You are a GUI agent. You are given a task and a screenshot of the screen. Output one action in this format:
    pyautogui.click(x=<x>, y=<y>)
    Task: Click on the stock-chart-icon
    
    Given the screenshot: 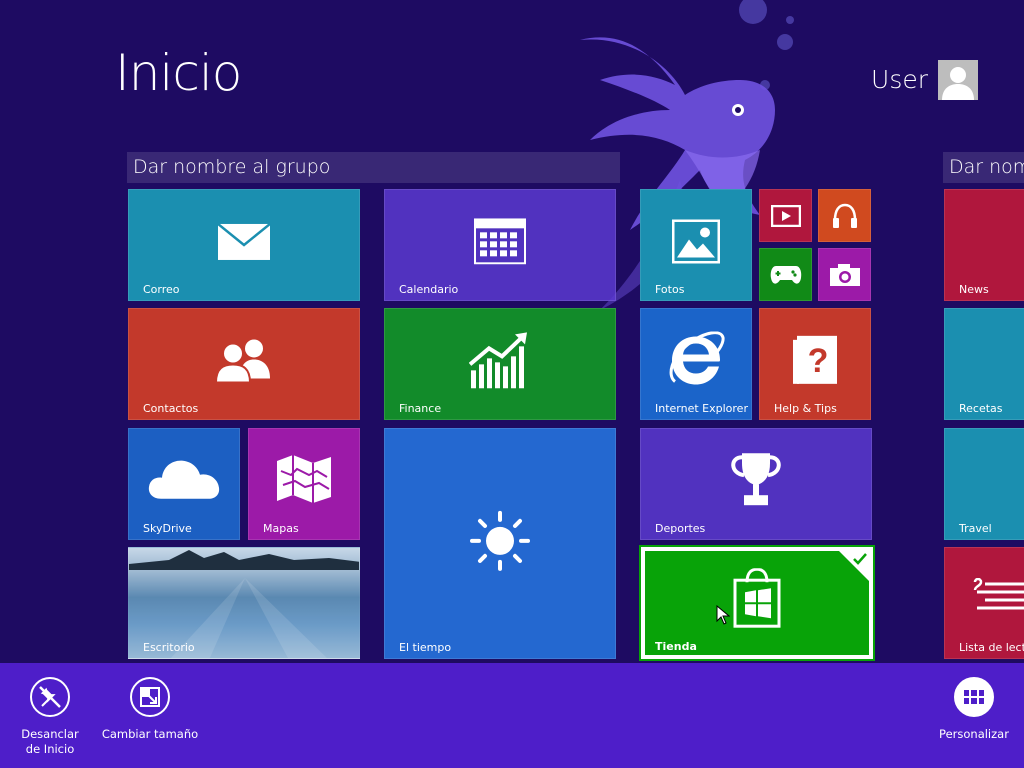 What is the action you would take?
    pyautogui.click(x=498, y=360)
    